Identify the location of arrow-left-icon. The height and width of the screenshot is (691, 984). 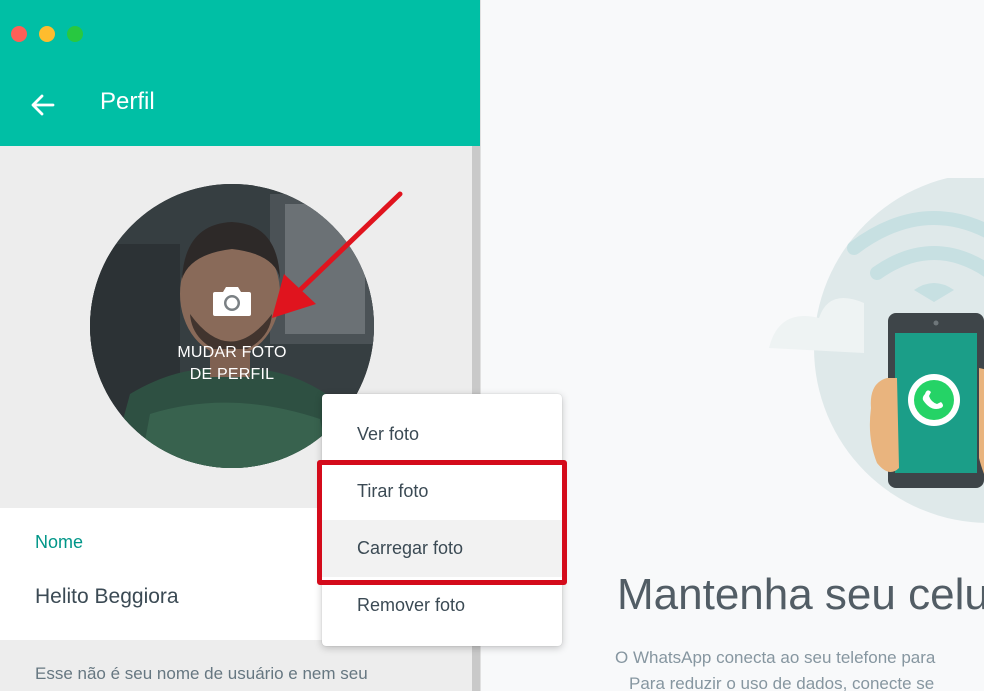
(43, 105).